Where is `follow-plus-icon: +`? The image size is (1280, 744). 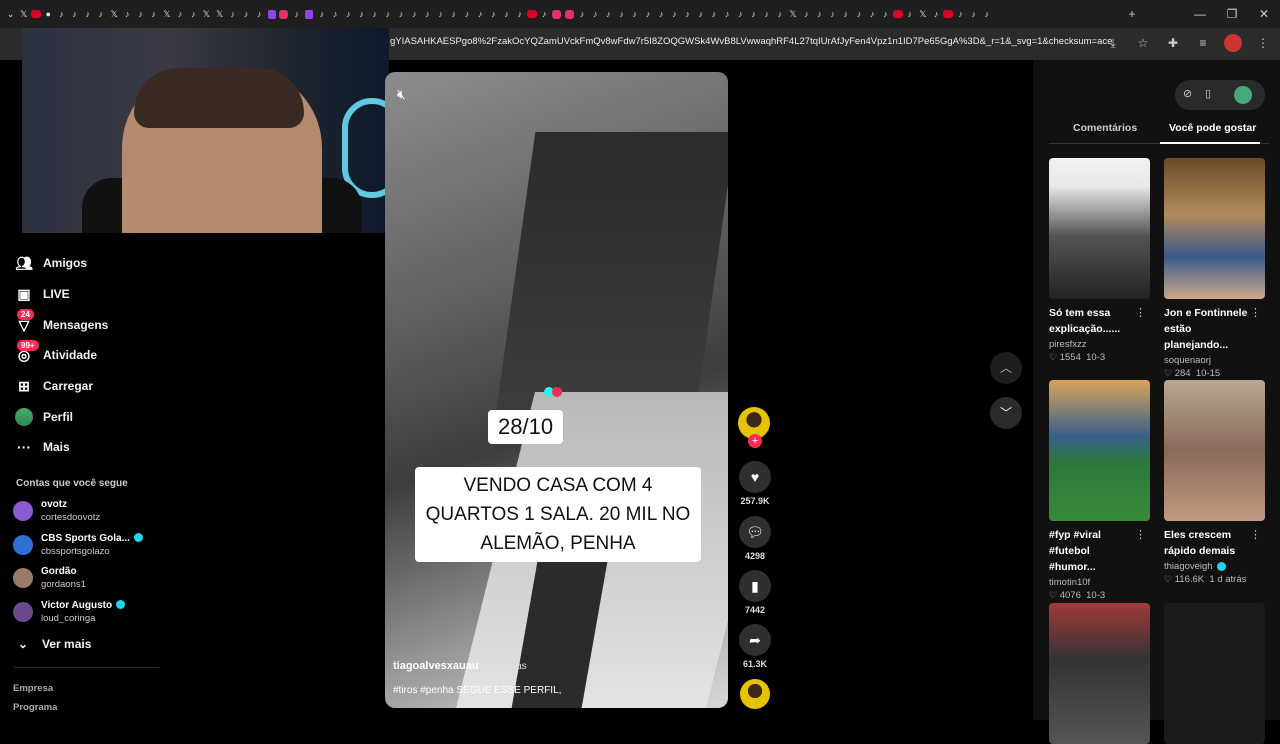 follow-plus-icon: + is located at coordinates (755, 441).